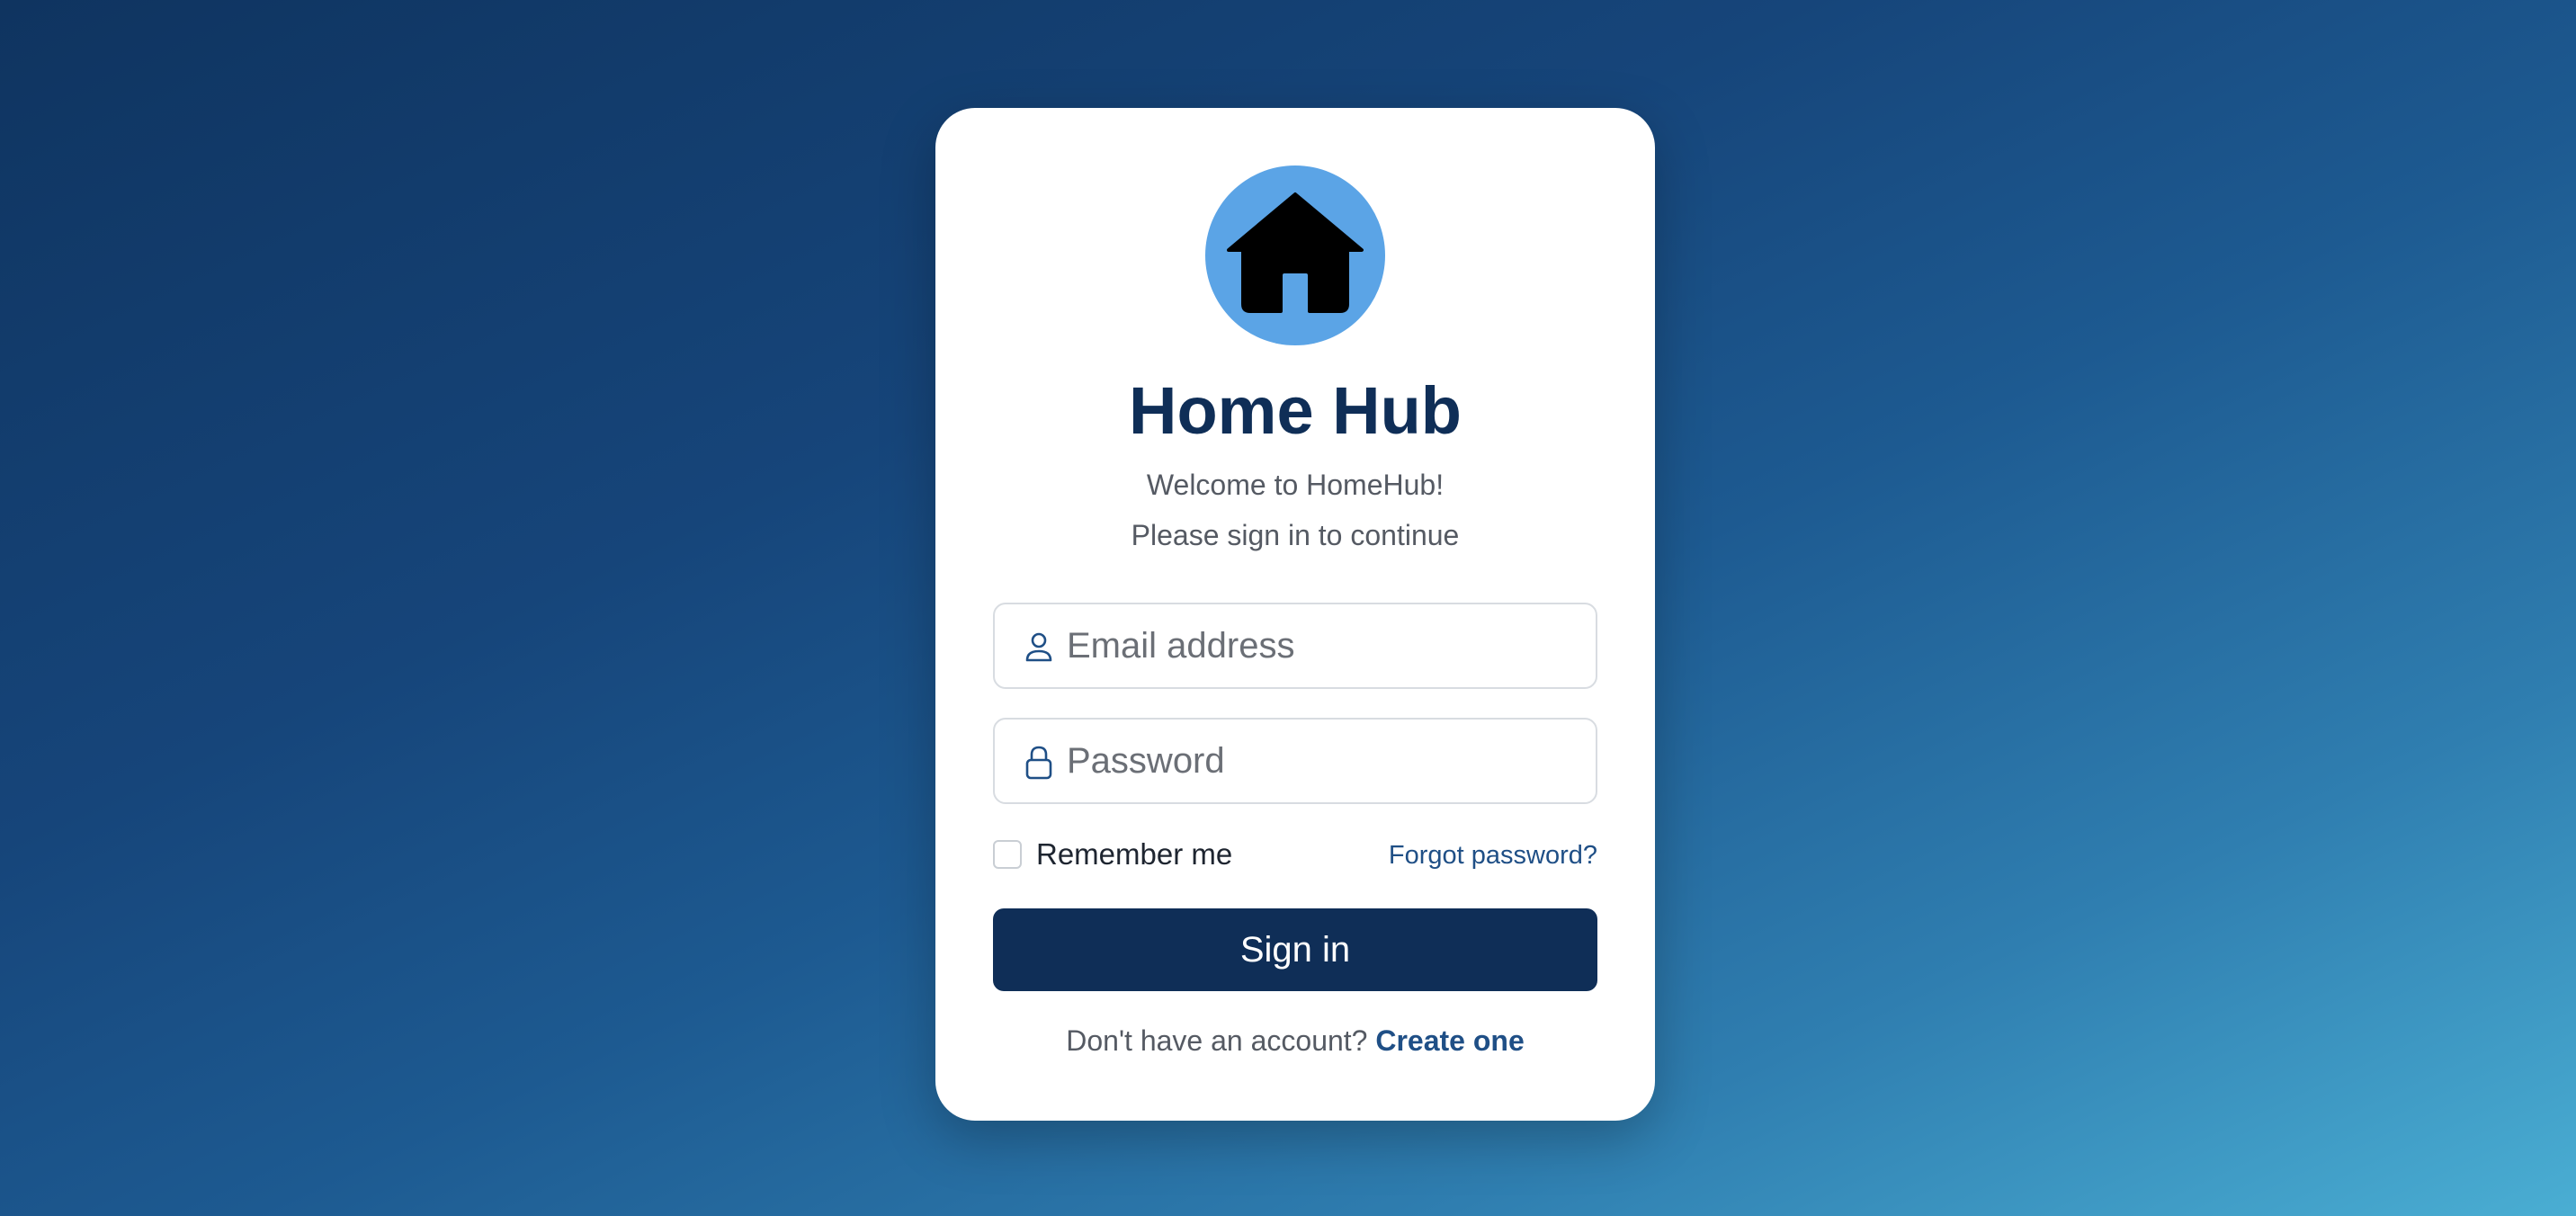 Image resolution: width=2576 pixels, height=1216 pixels. What do you see at coordinates (1008, 854) in the screenshot?
I see `remember-me-checkbox` at bounding box center [1008, 854].